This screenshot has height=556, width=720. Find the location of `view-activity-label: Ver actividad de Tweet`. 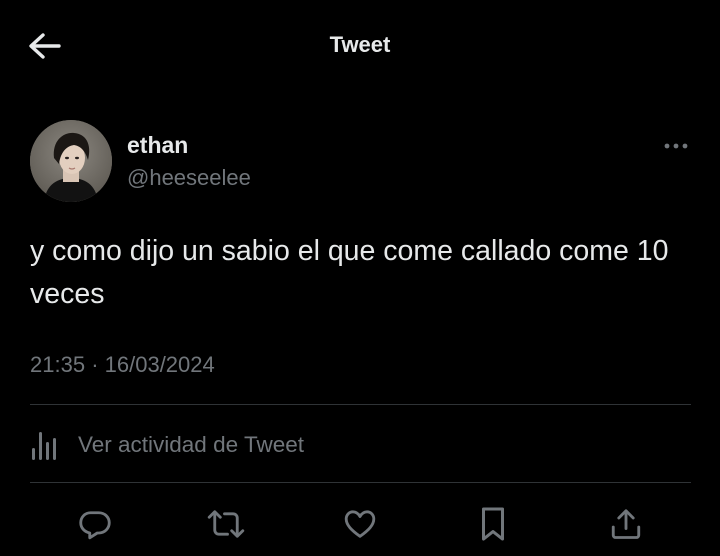

view-activity-label: Ver actividad de Tweet is located at coordinates (191, 444).